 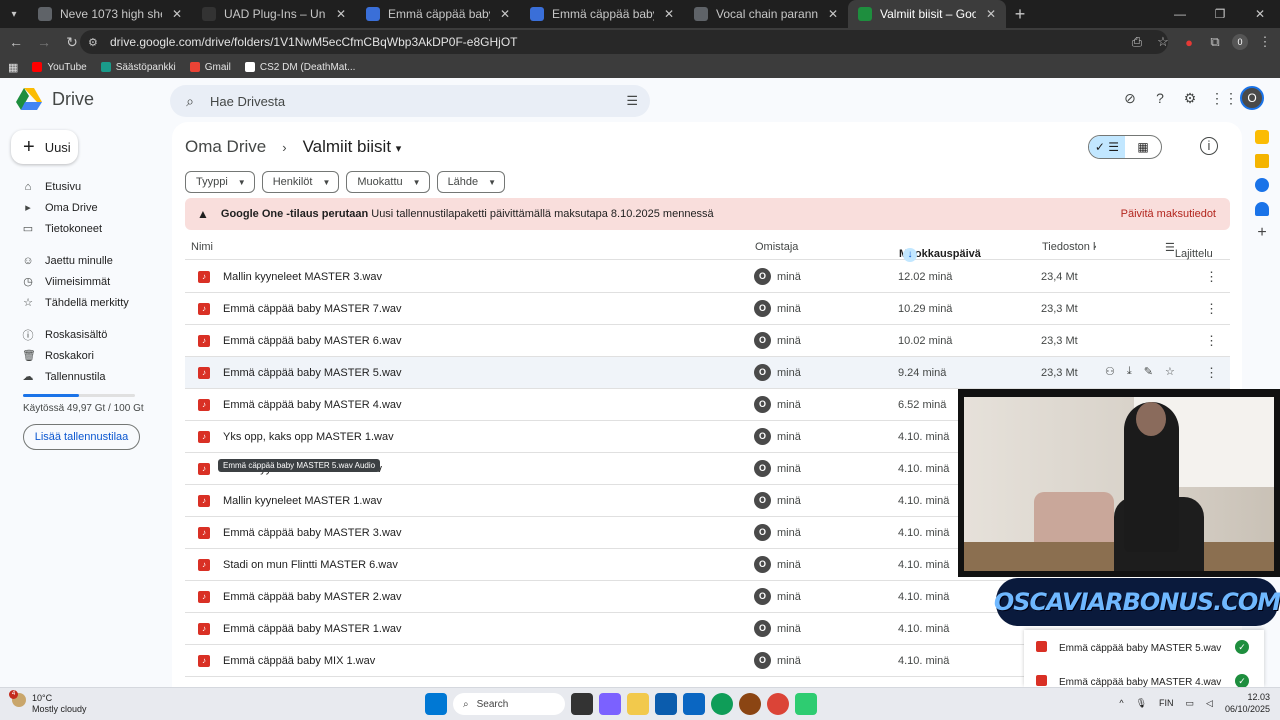 I want to click on sidebar-item-clock: ◷ Viimeisimmät, so click(x=80, y=281).